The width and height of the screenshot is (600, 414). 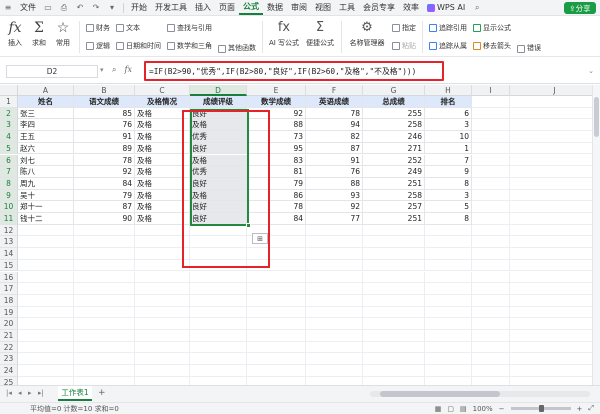 I want to click on folder-icon: ▭, so click(x=48, y=7).